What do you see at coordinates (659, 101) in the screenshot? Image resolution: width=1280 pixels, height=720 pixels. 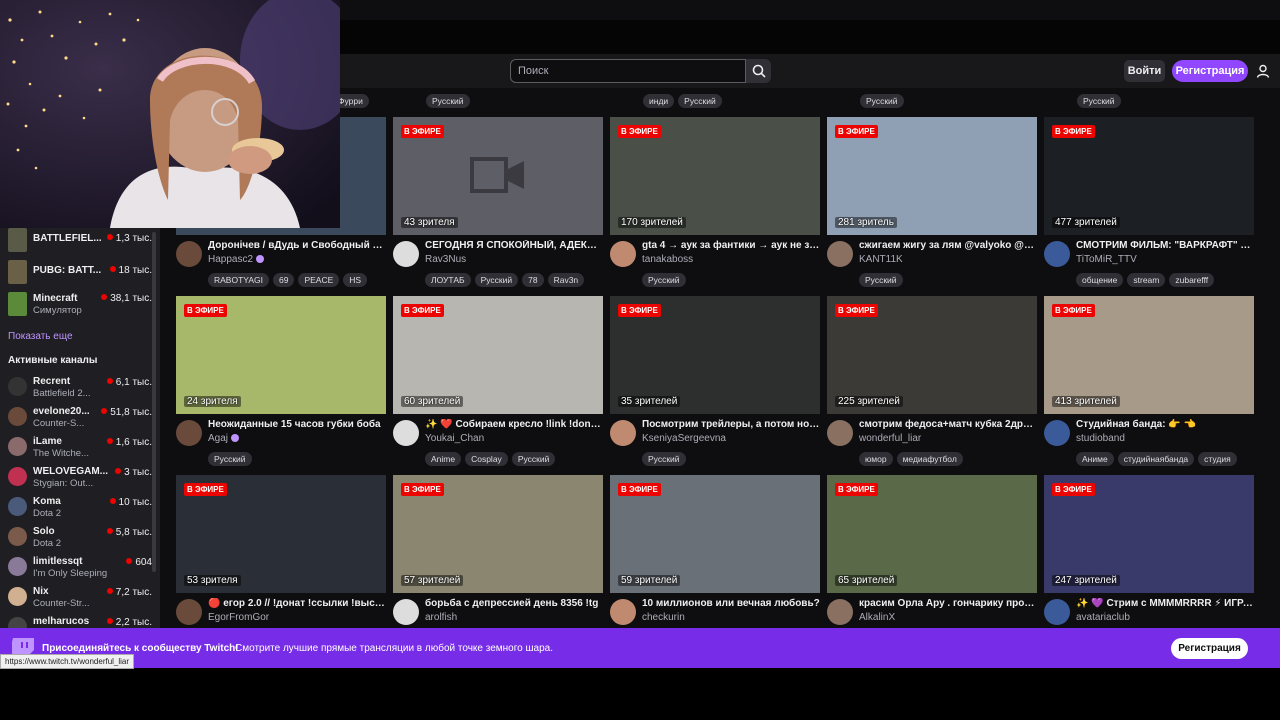 I see `tag-pill: инди` at bounding box center [659, 101].